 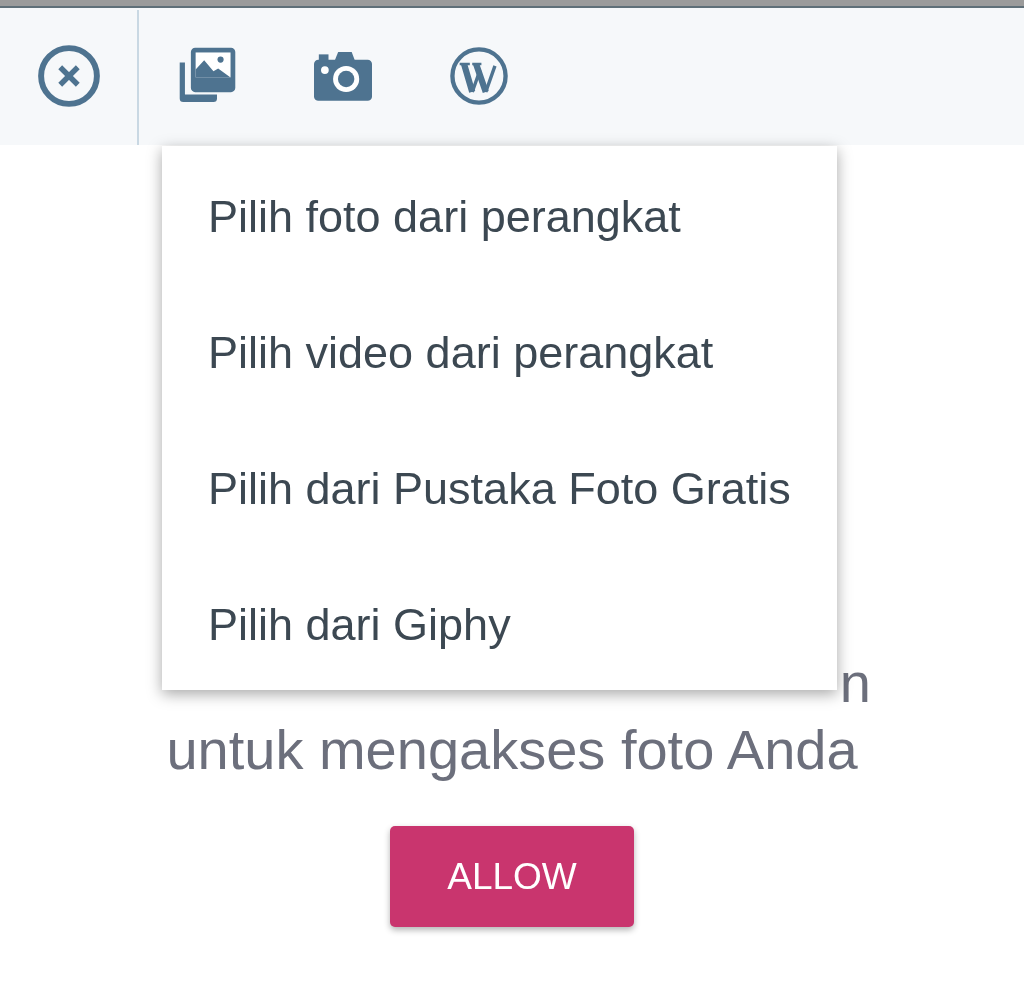 I want to click on camera-icon, so click(x=343, y=75).